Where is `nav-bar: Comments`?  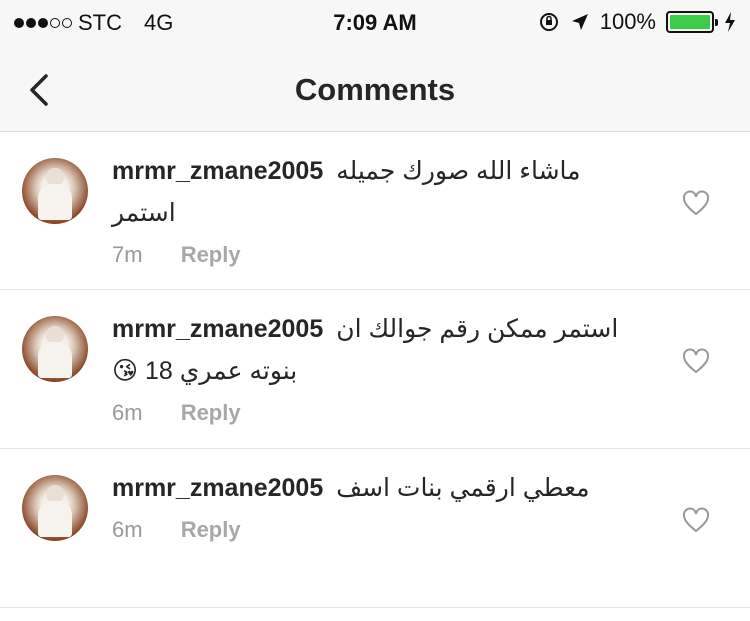
nav-bar: Comments is located at coordinates (375, 89).